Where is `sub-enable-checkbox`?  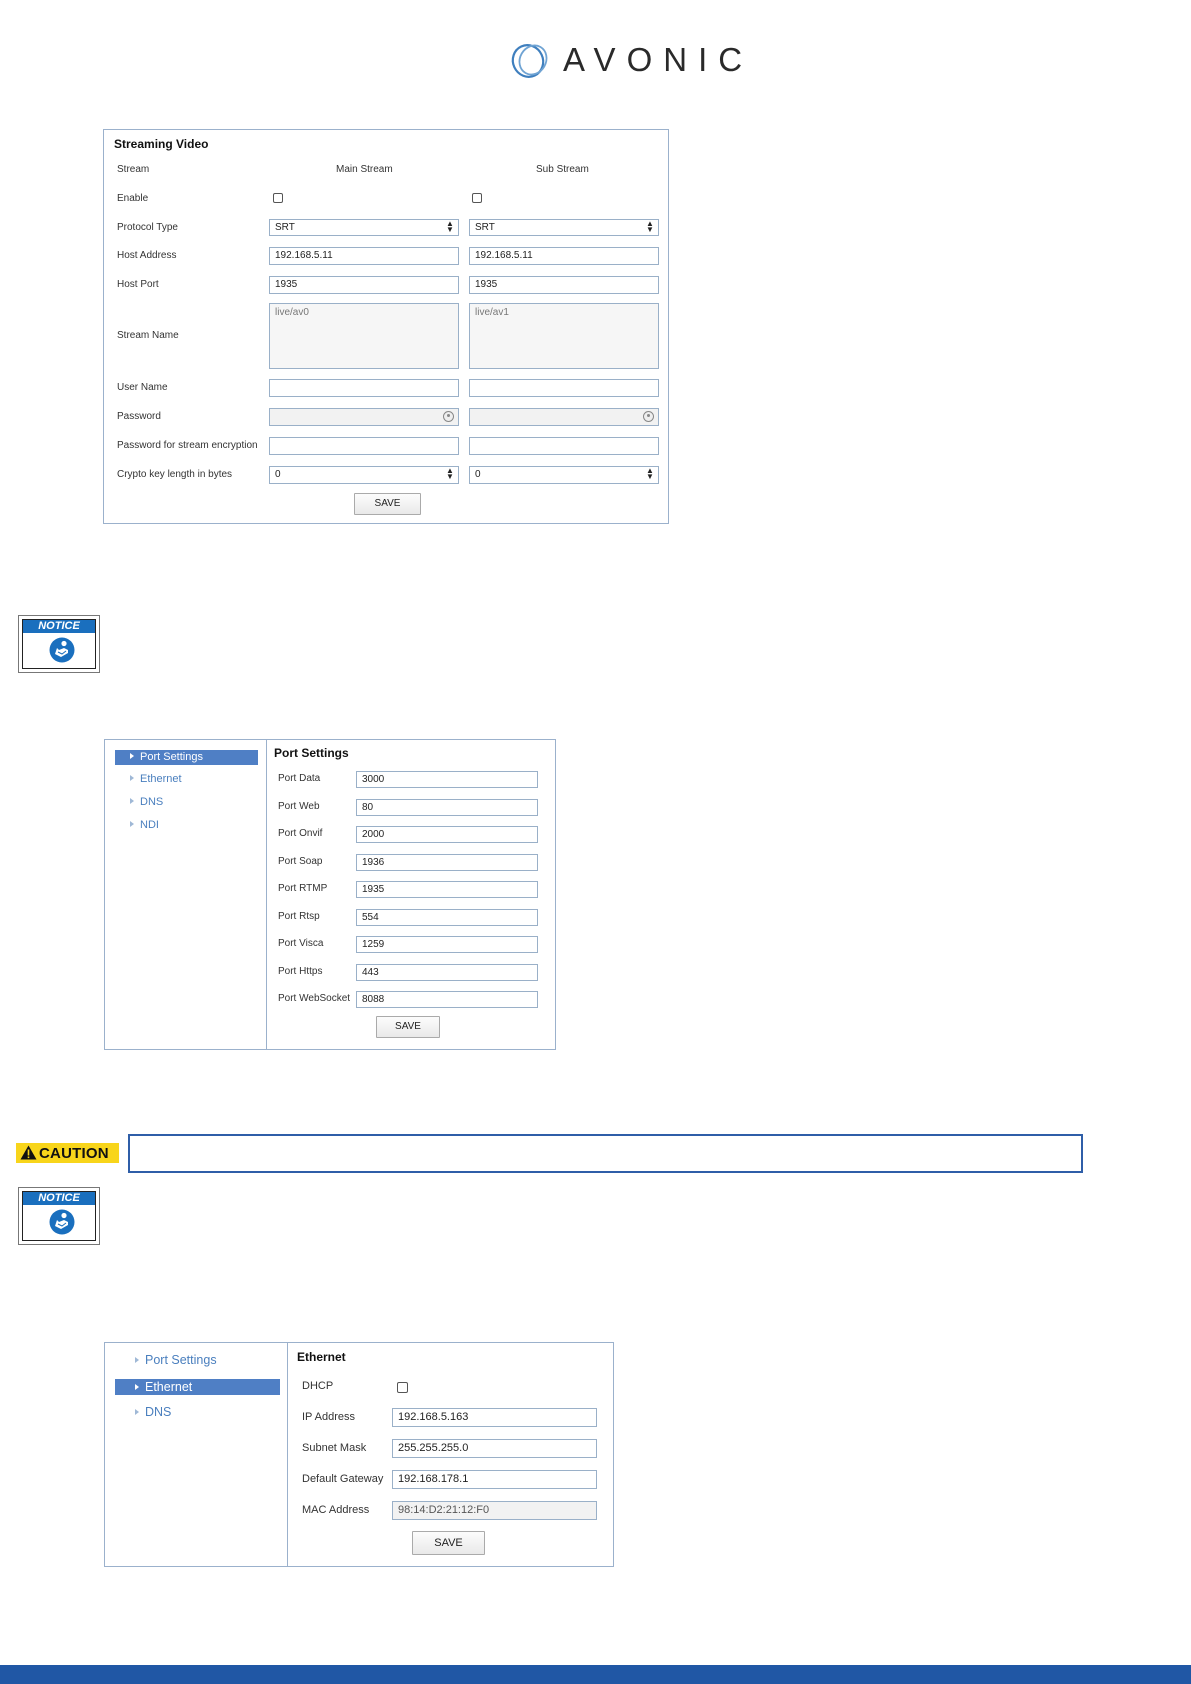 sub-enable-checkbox is located at coordinates (477, 198).